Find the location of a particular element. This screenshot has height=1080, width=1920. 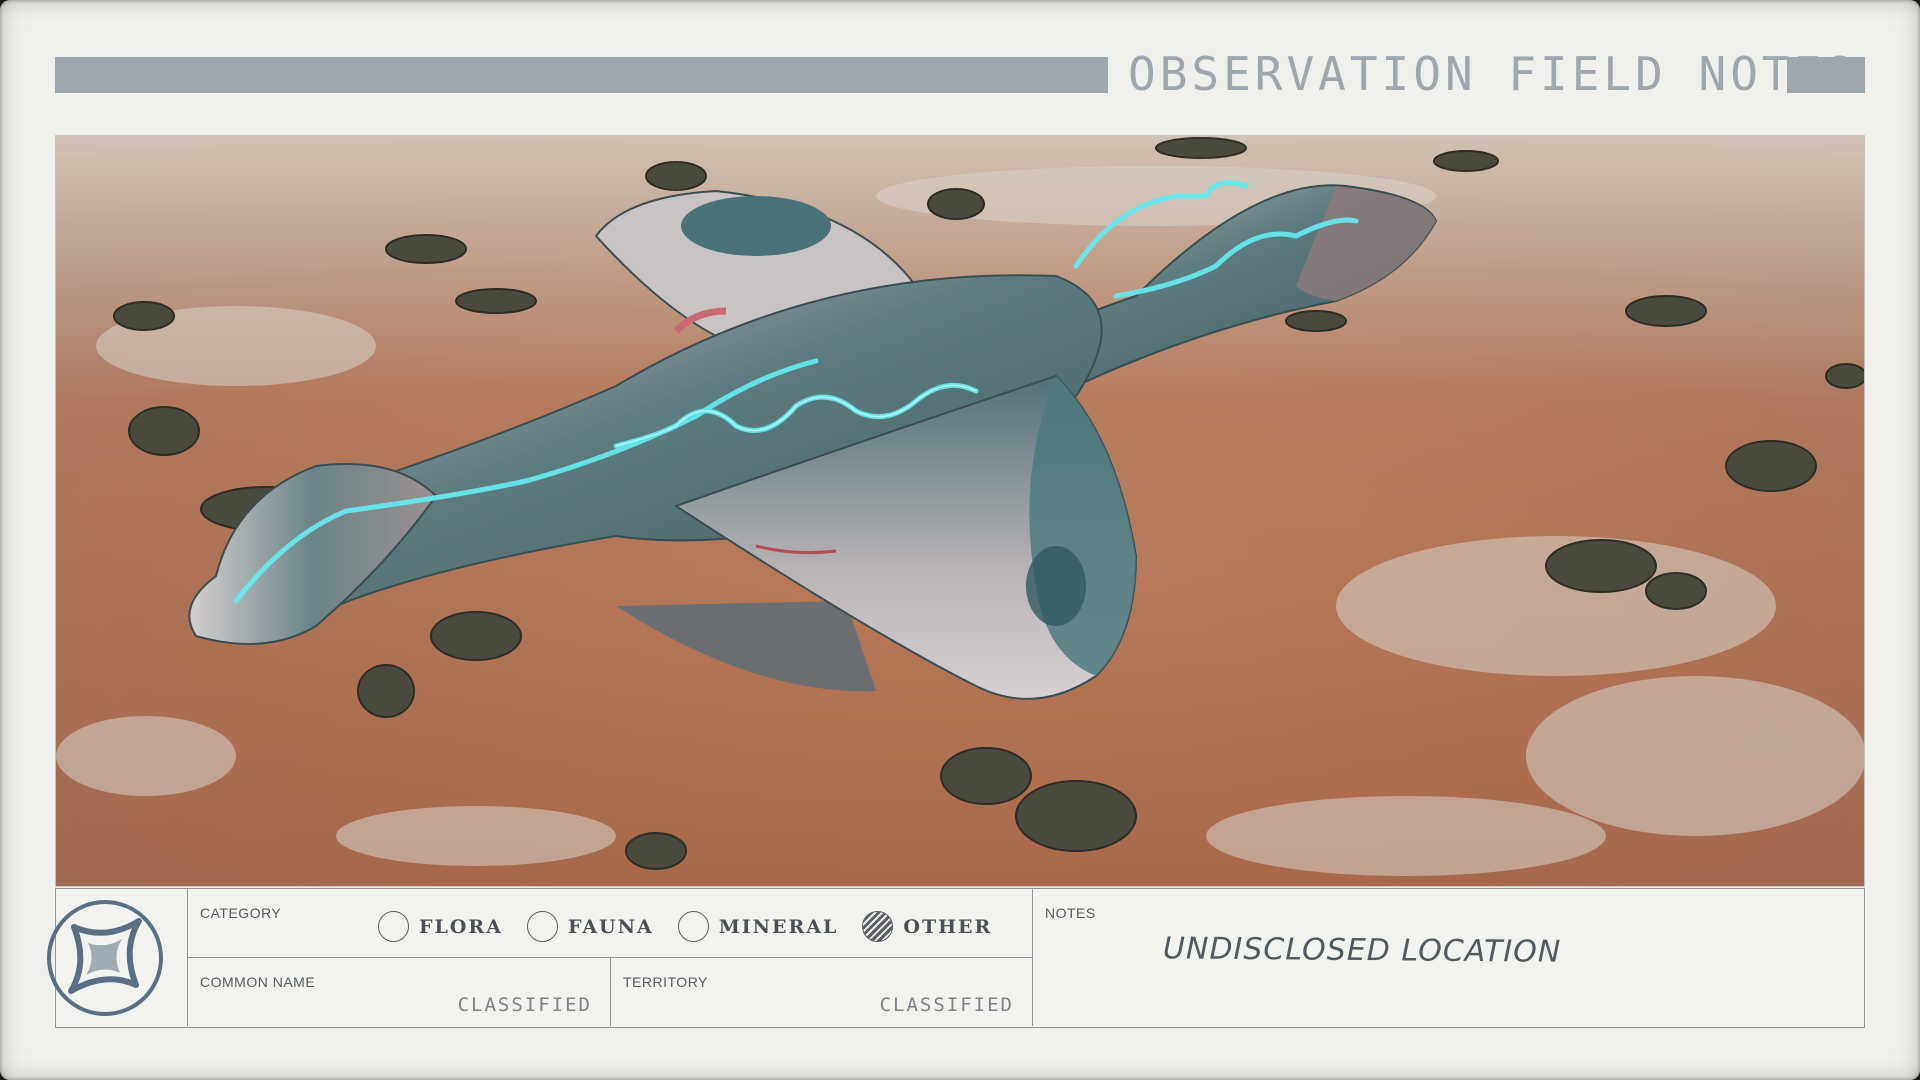

logo-cell is located at coordinates (117, 957).